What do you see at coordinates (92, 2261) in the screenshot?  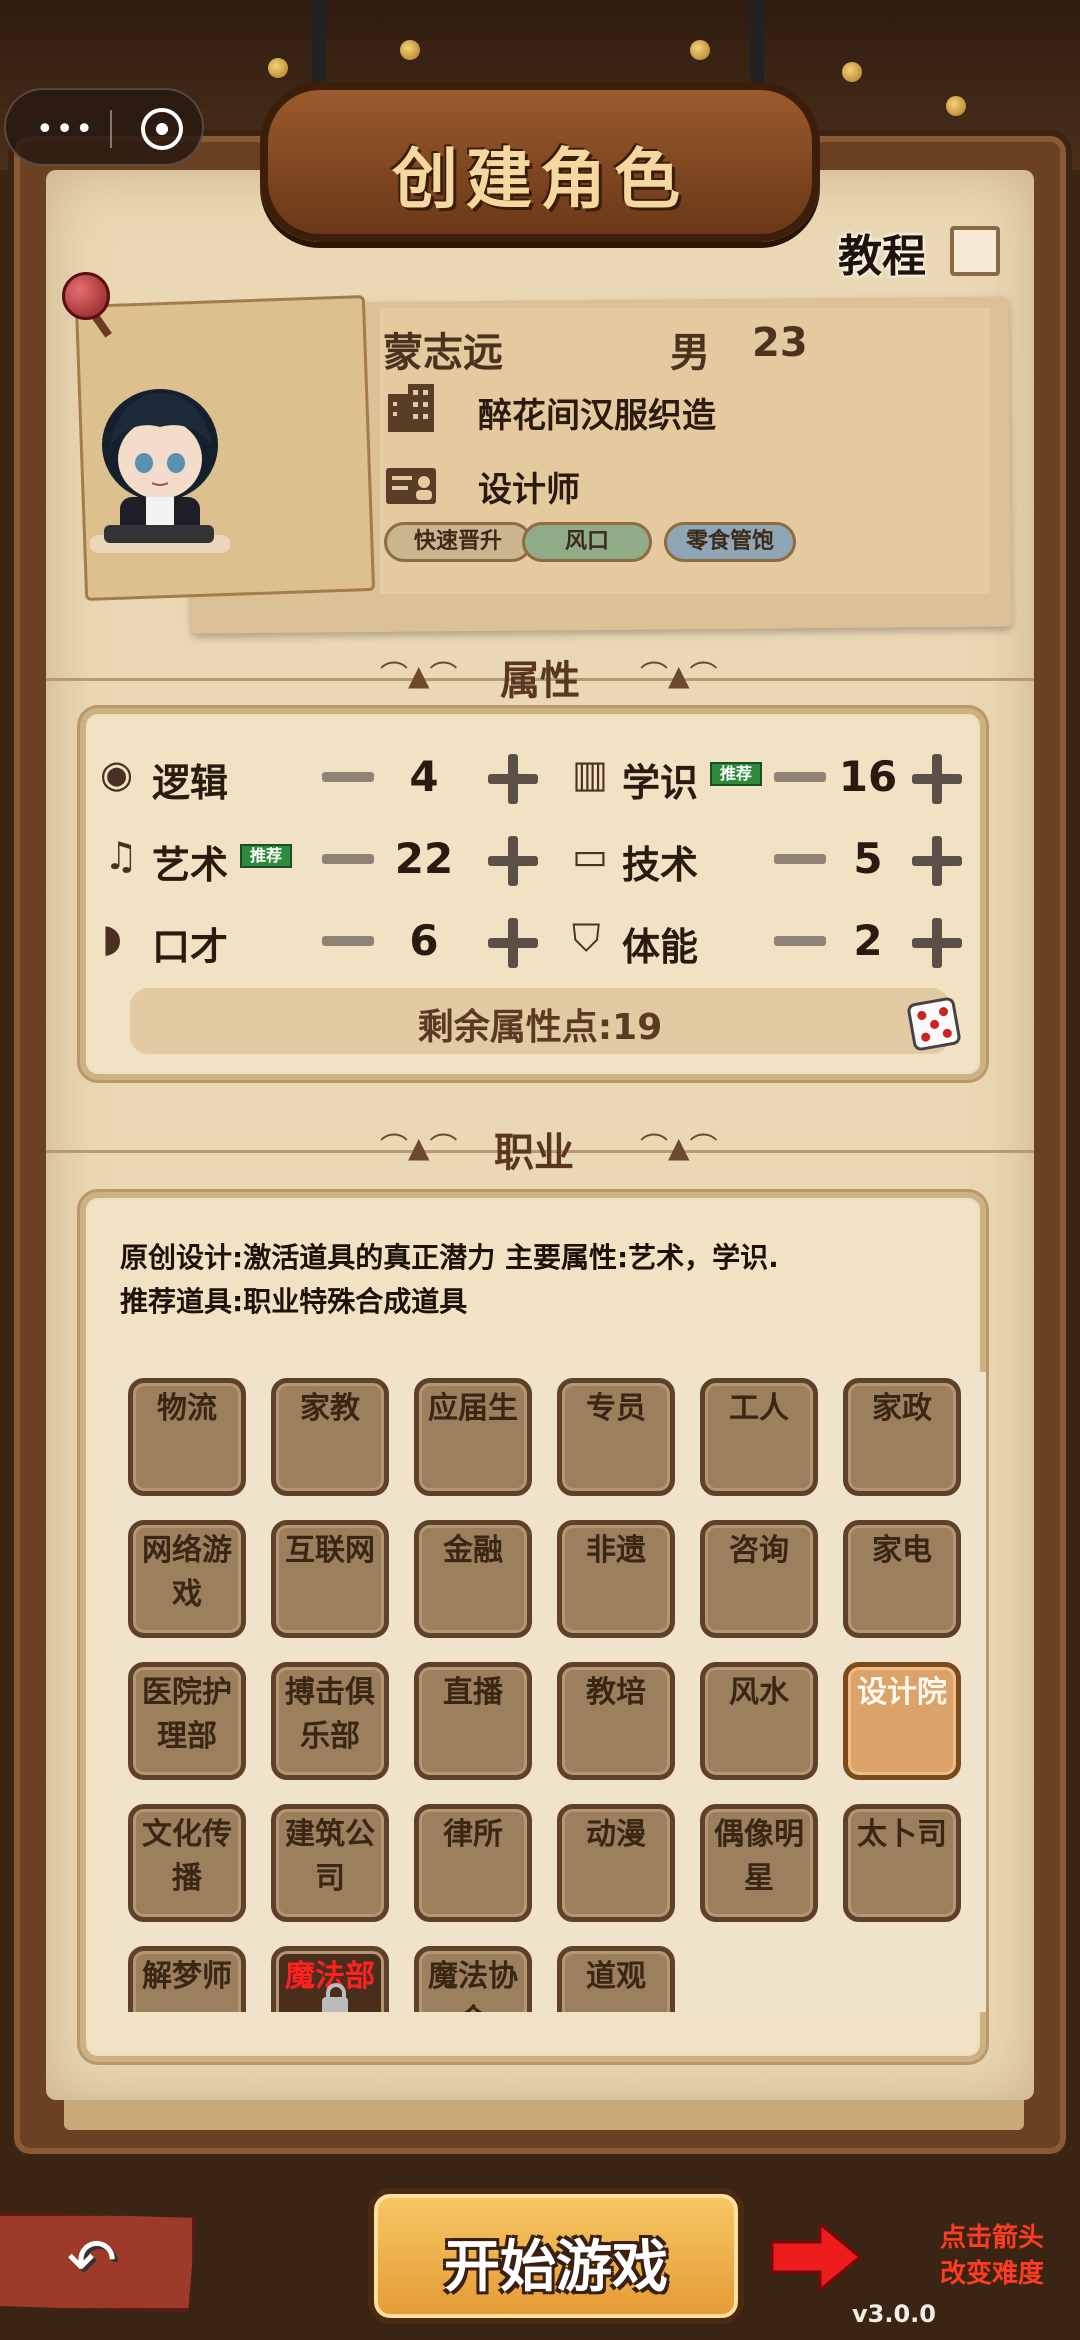 I see `back-arrow-icon: ↶` at bounding box center [92, 2261].